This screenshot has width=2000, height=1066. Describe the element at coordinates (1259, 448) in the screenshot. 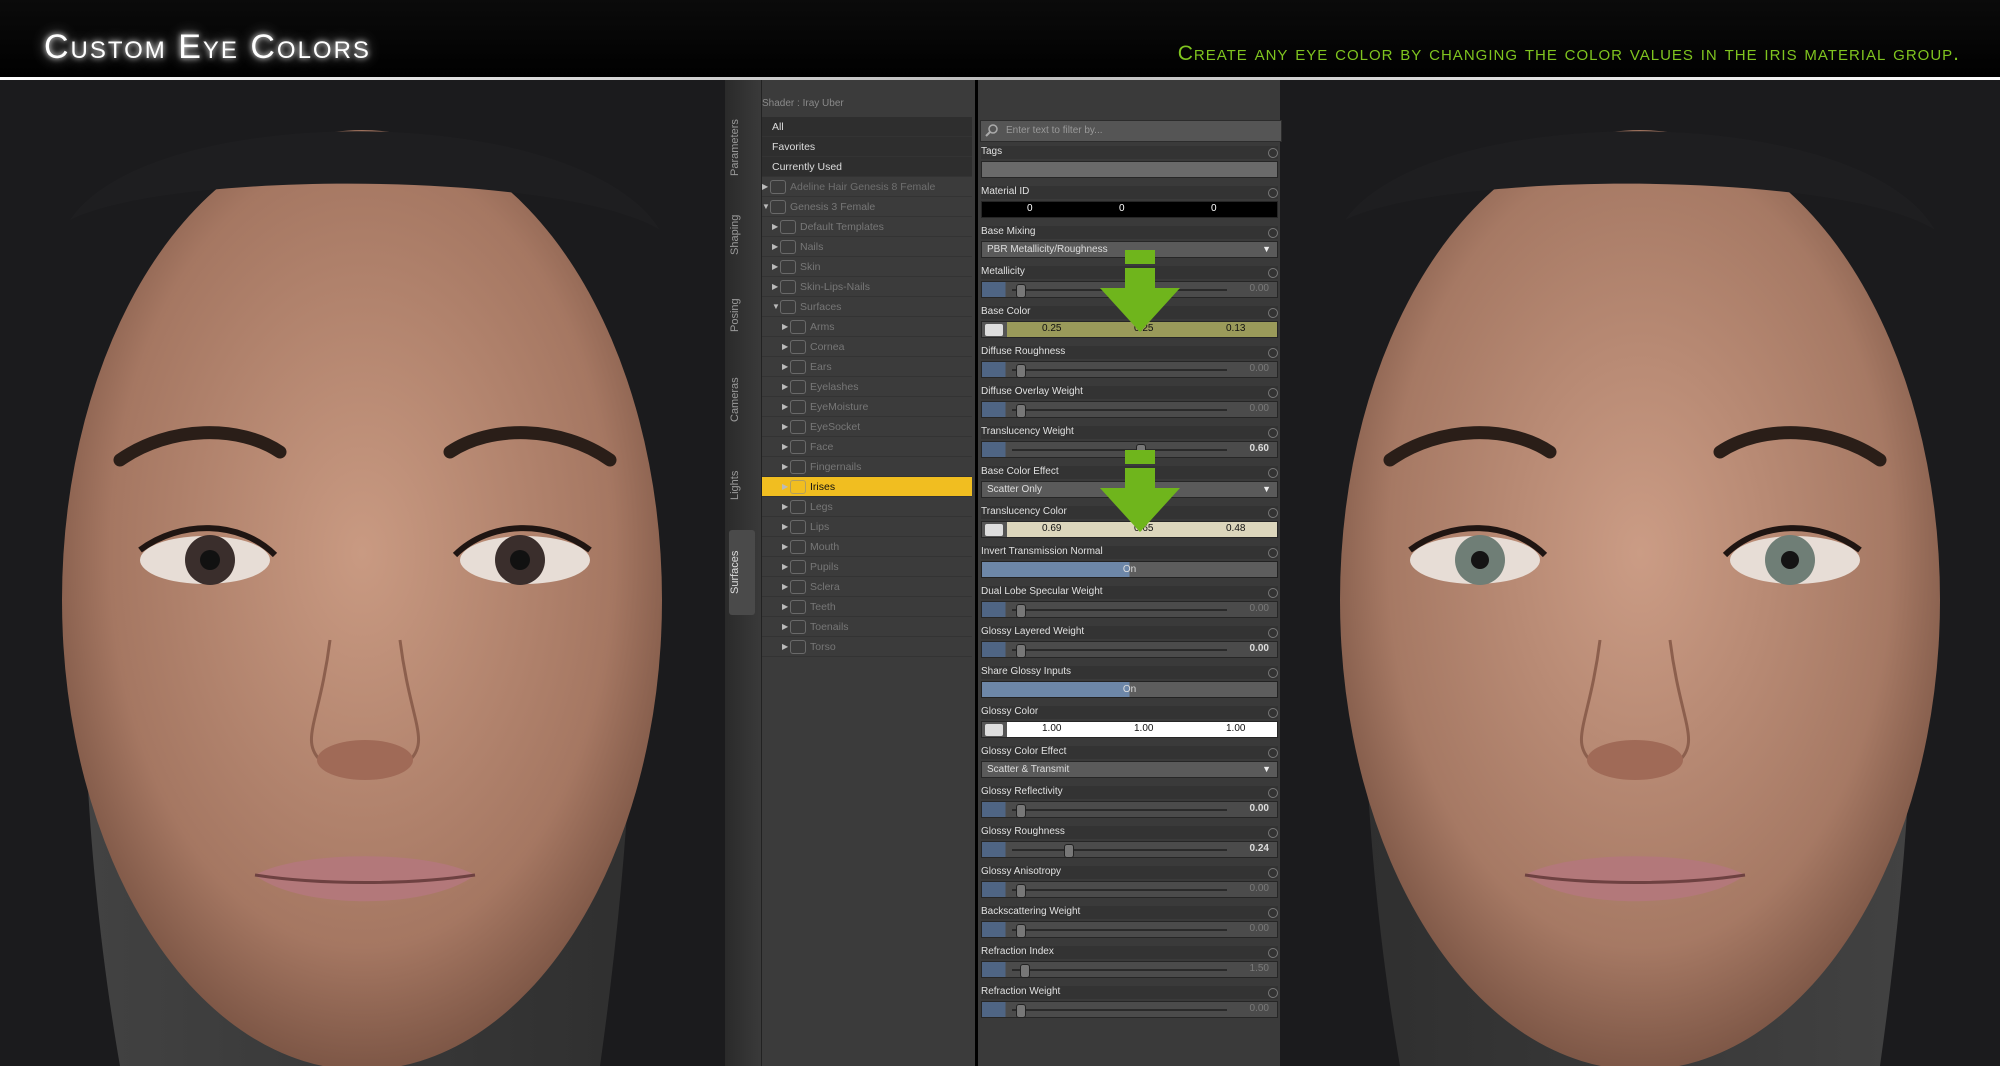

I see `slider-value: 0.60` at that location.